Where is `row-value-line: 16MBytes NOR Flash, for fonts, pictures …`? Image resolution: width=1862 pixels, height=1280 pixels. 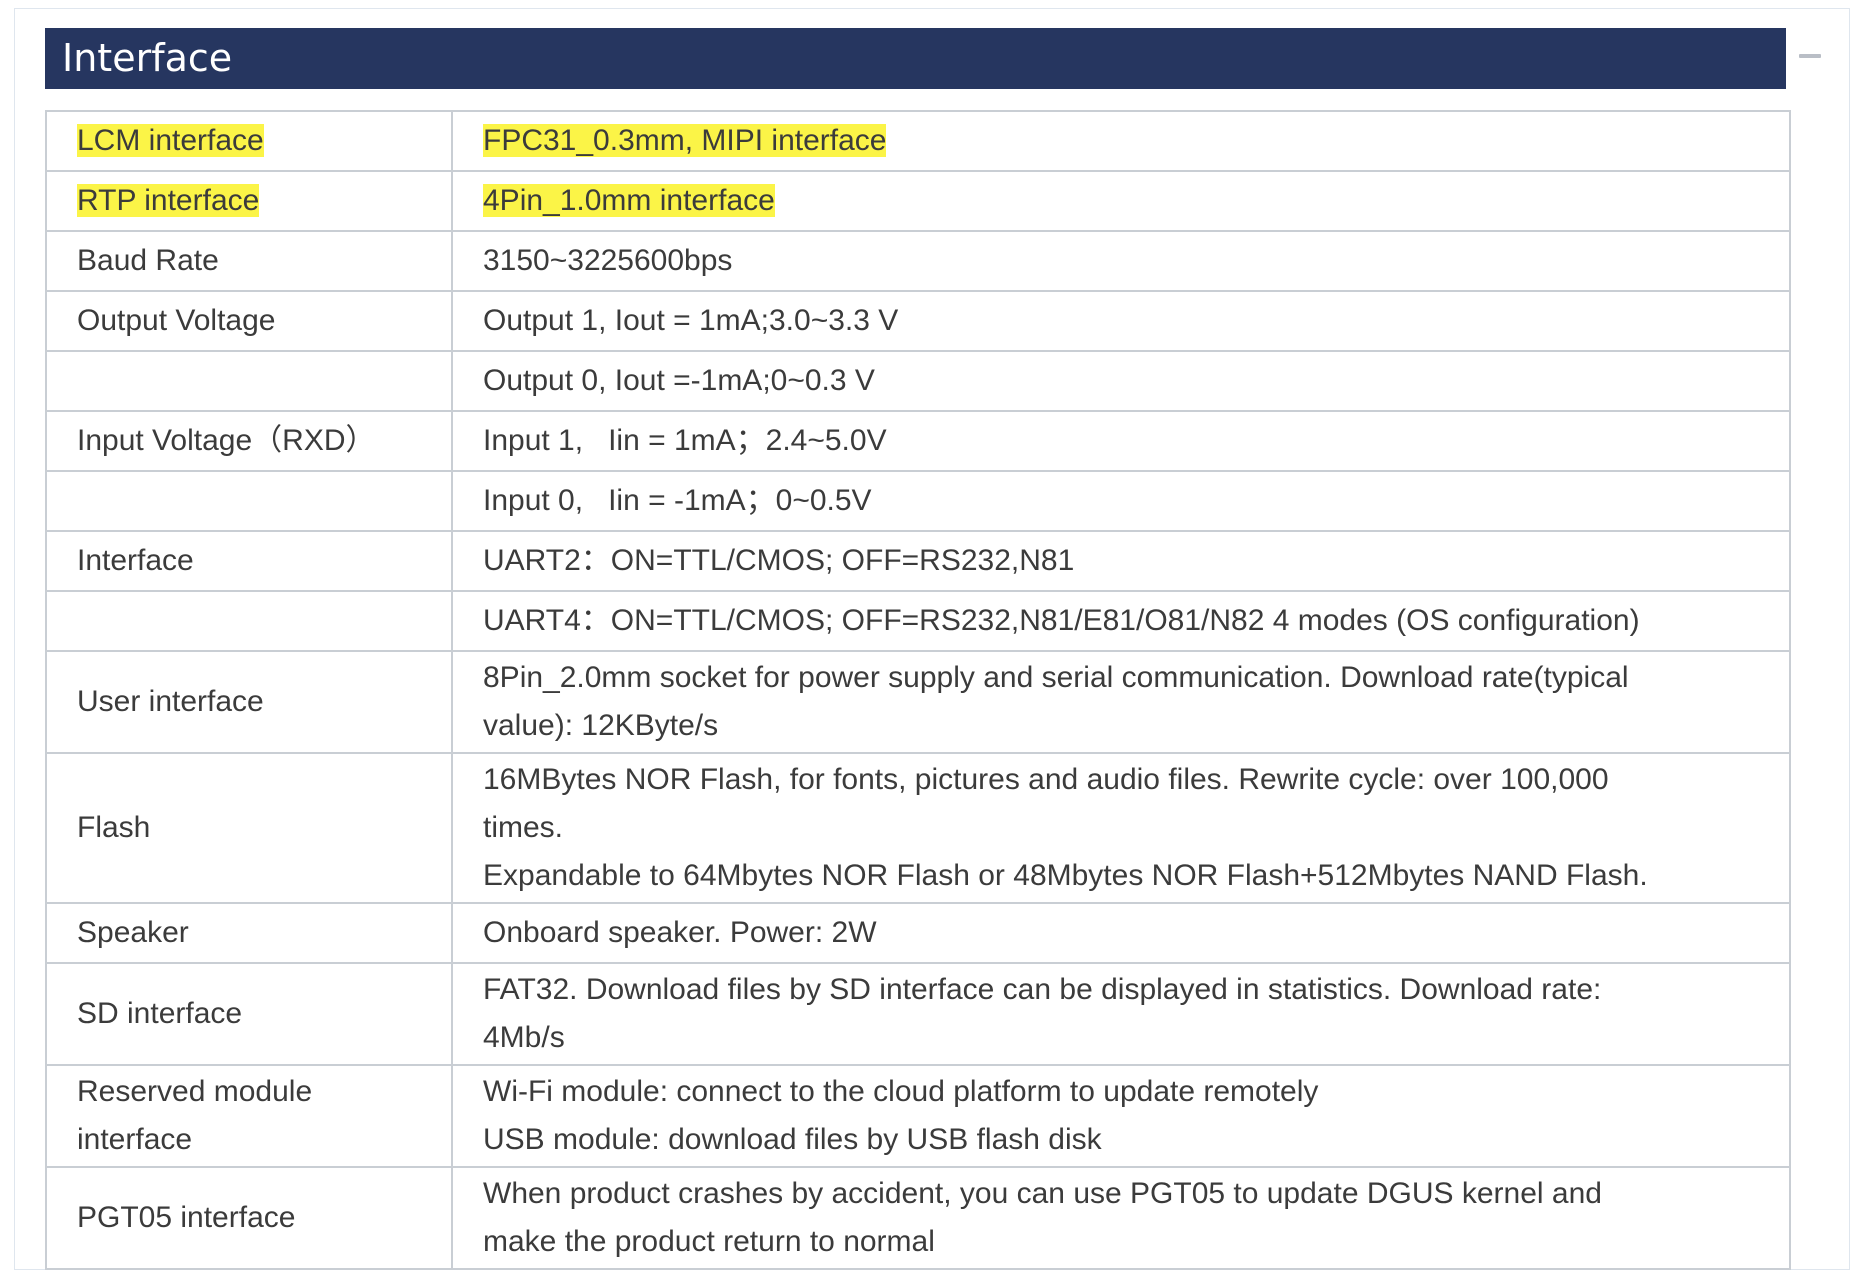
row-value-line: 16MBytes NOR Flash, for fonts, pictures … is located at coordinates (1046, 779).